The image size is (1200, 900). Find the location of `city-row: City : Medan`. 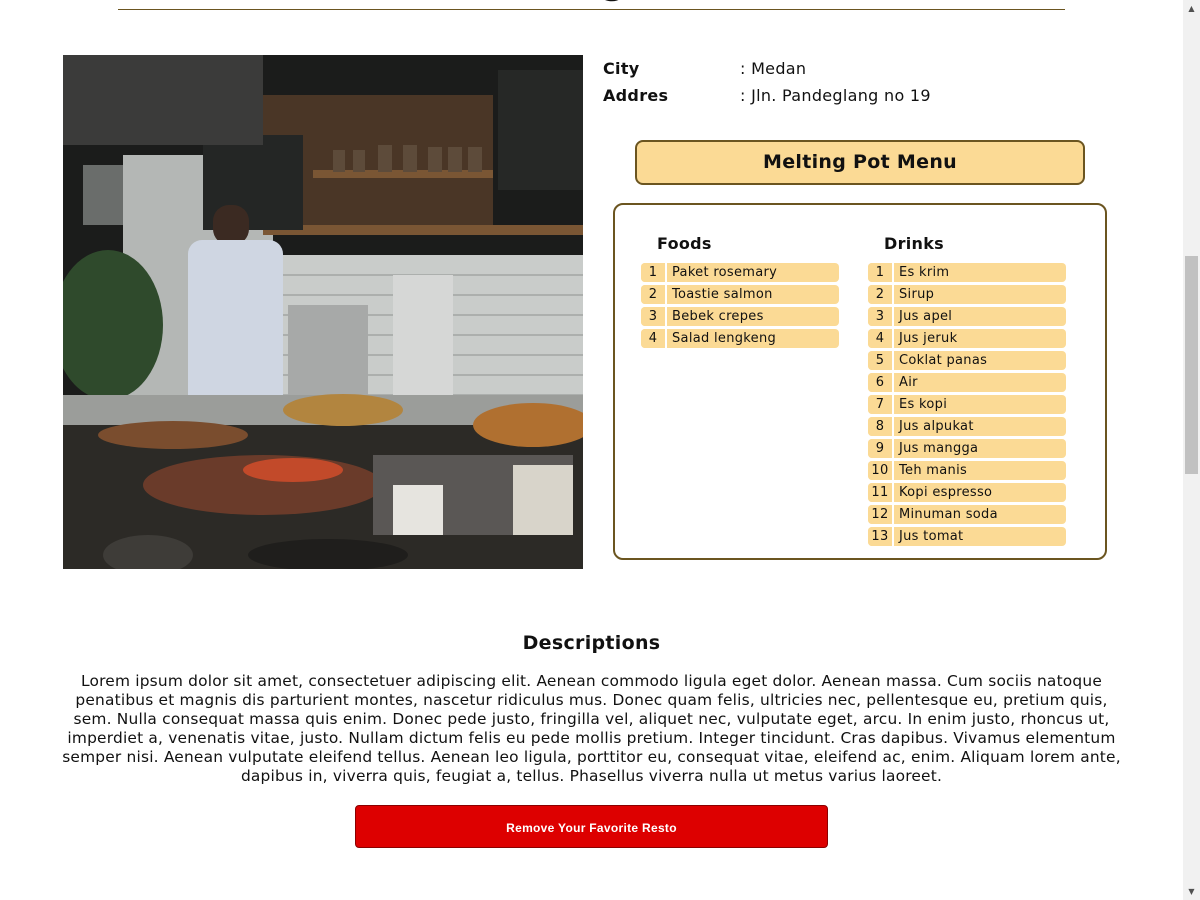

city-row: City : Medan is located at coordinates (863, 71).